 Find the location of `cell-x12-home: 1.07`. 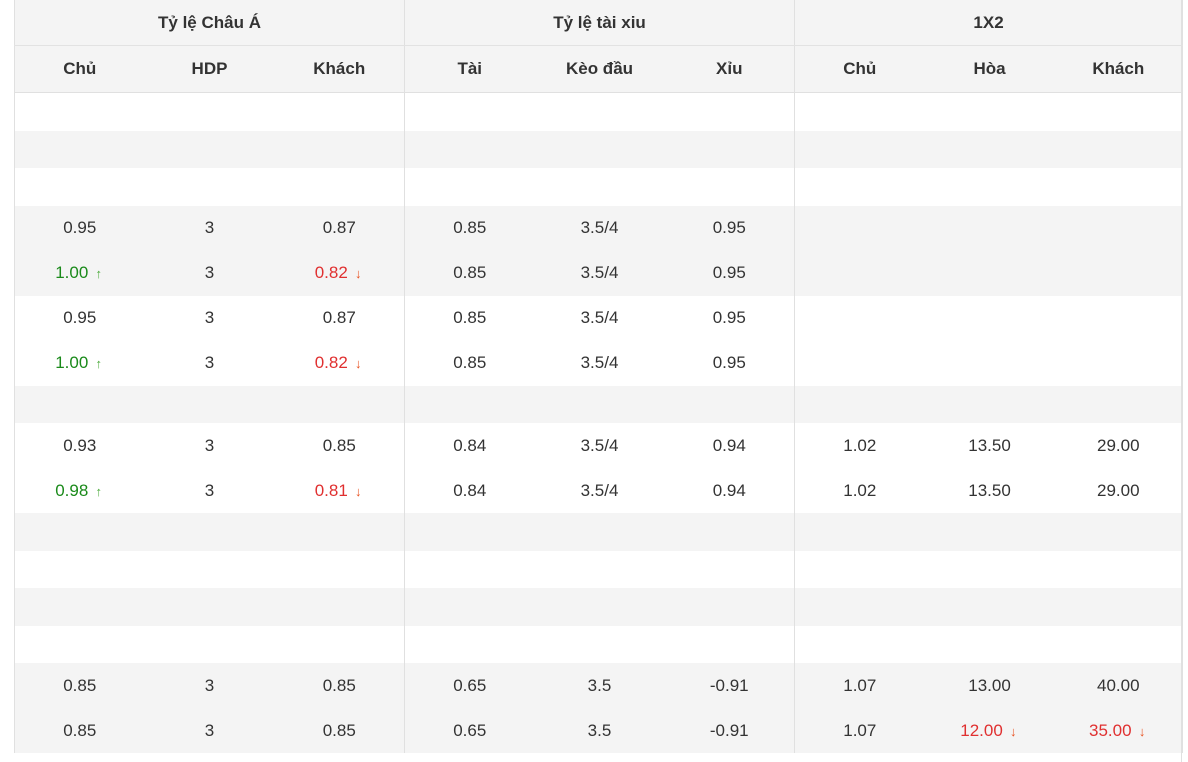

cell-x12-home: 1.07 is located at coordinates (859, 685).